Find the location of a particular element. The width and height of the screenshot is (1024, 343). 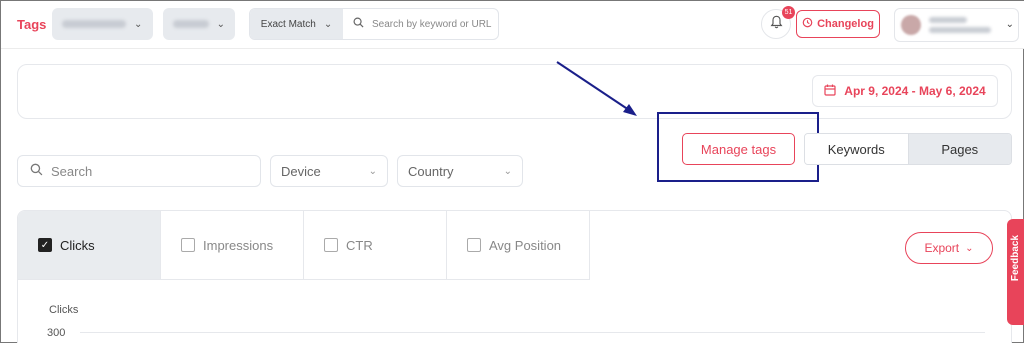

feedback-tab: Feedback is located at coordinates (1015, 272).